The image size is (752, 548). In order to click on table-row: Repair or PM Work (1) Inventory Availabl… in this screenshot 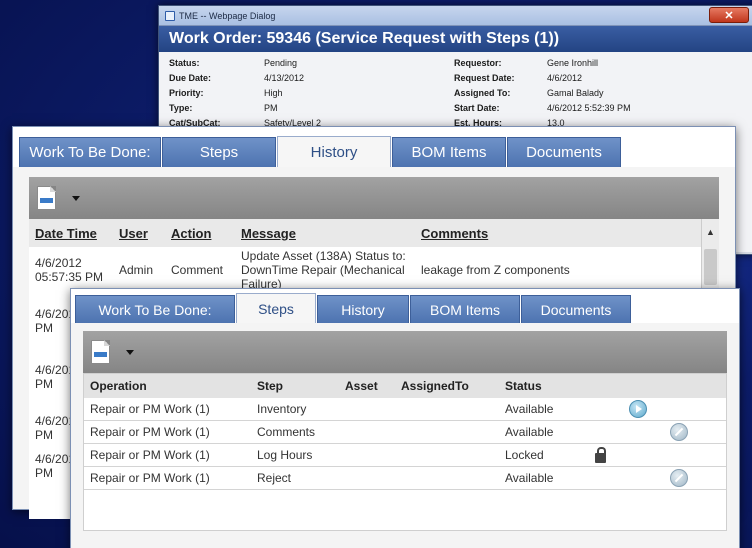, I will do `click(405, 409)`.